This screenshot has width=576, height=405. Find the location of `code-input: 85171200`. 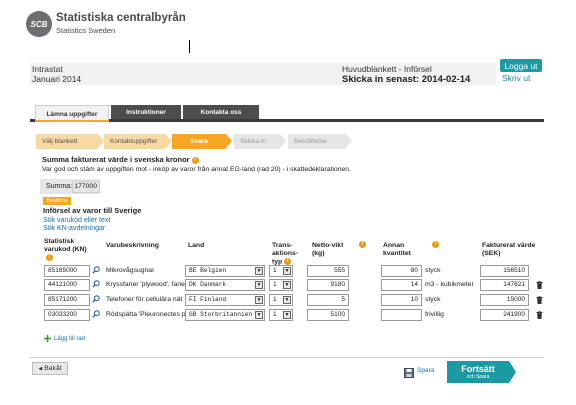

code-input: 85171200 is located at coordinates (67, 300).